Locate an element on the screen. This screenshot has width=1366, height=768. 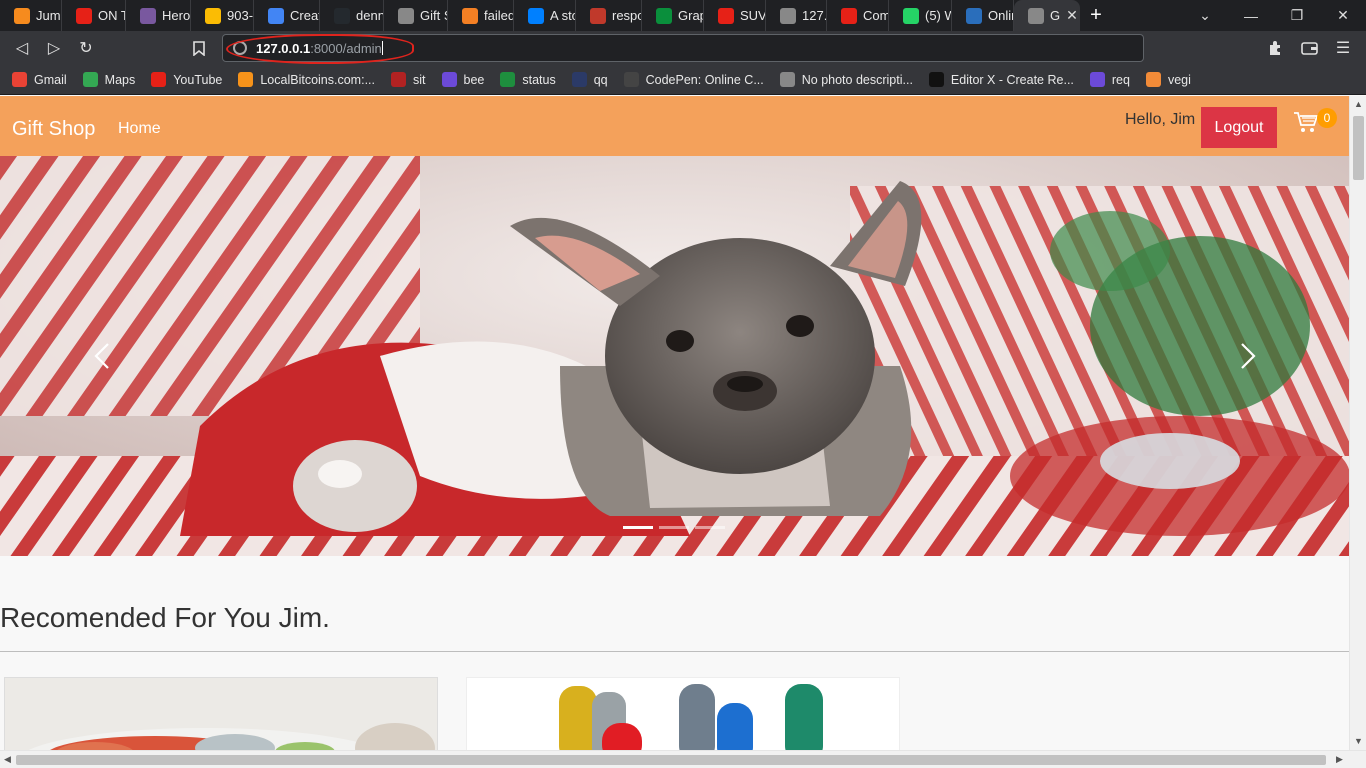
sit-icon is located at coordinates (398, 79).